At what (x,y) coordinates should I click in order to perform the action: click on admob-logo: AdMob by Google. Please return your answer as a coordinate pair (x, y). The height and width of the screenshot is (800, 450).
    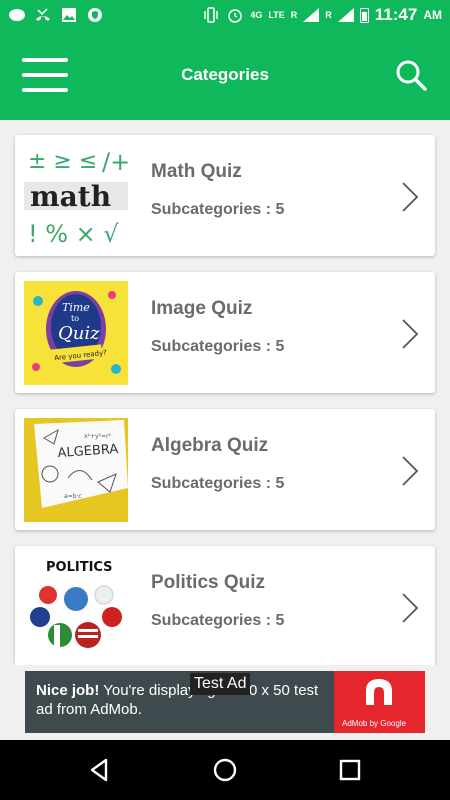
    Looking at the image, I should click on (379, 702).